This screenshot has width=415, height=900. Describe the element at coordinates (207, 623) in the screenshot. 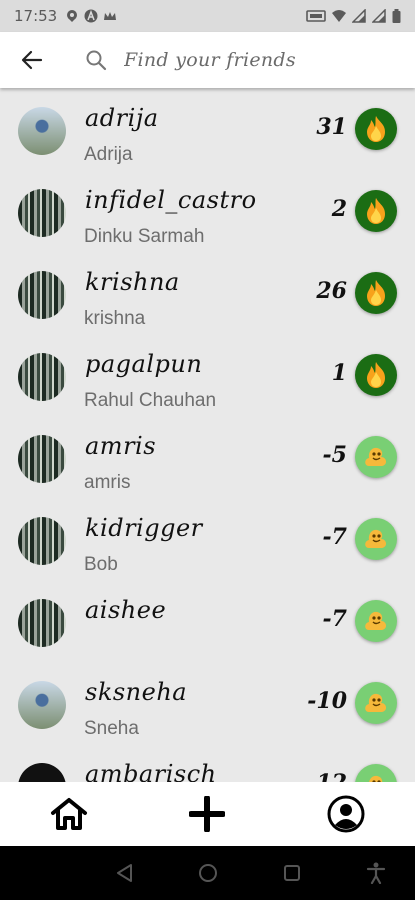

I see `friend-row: aishee -7` at that location.